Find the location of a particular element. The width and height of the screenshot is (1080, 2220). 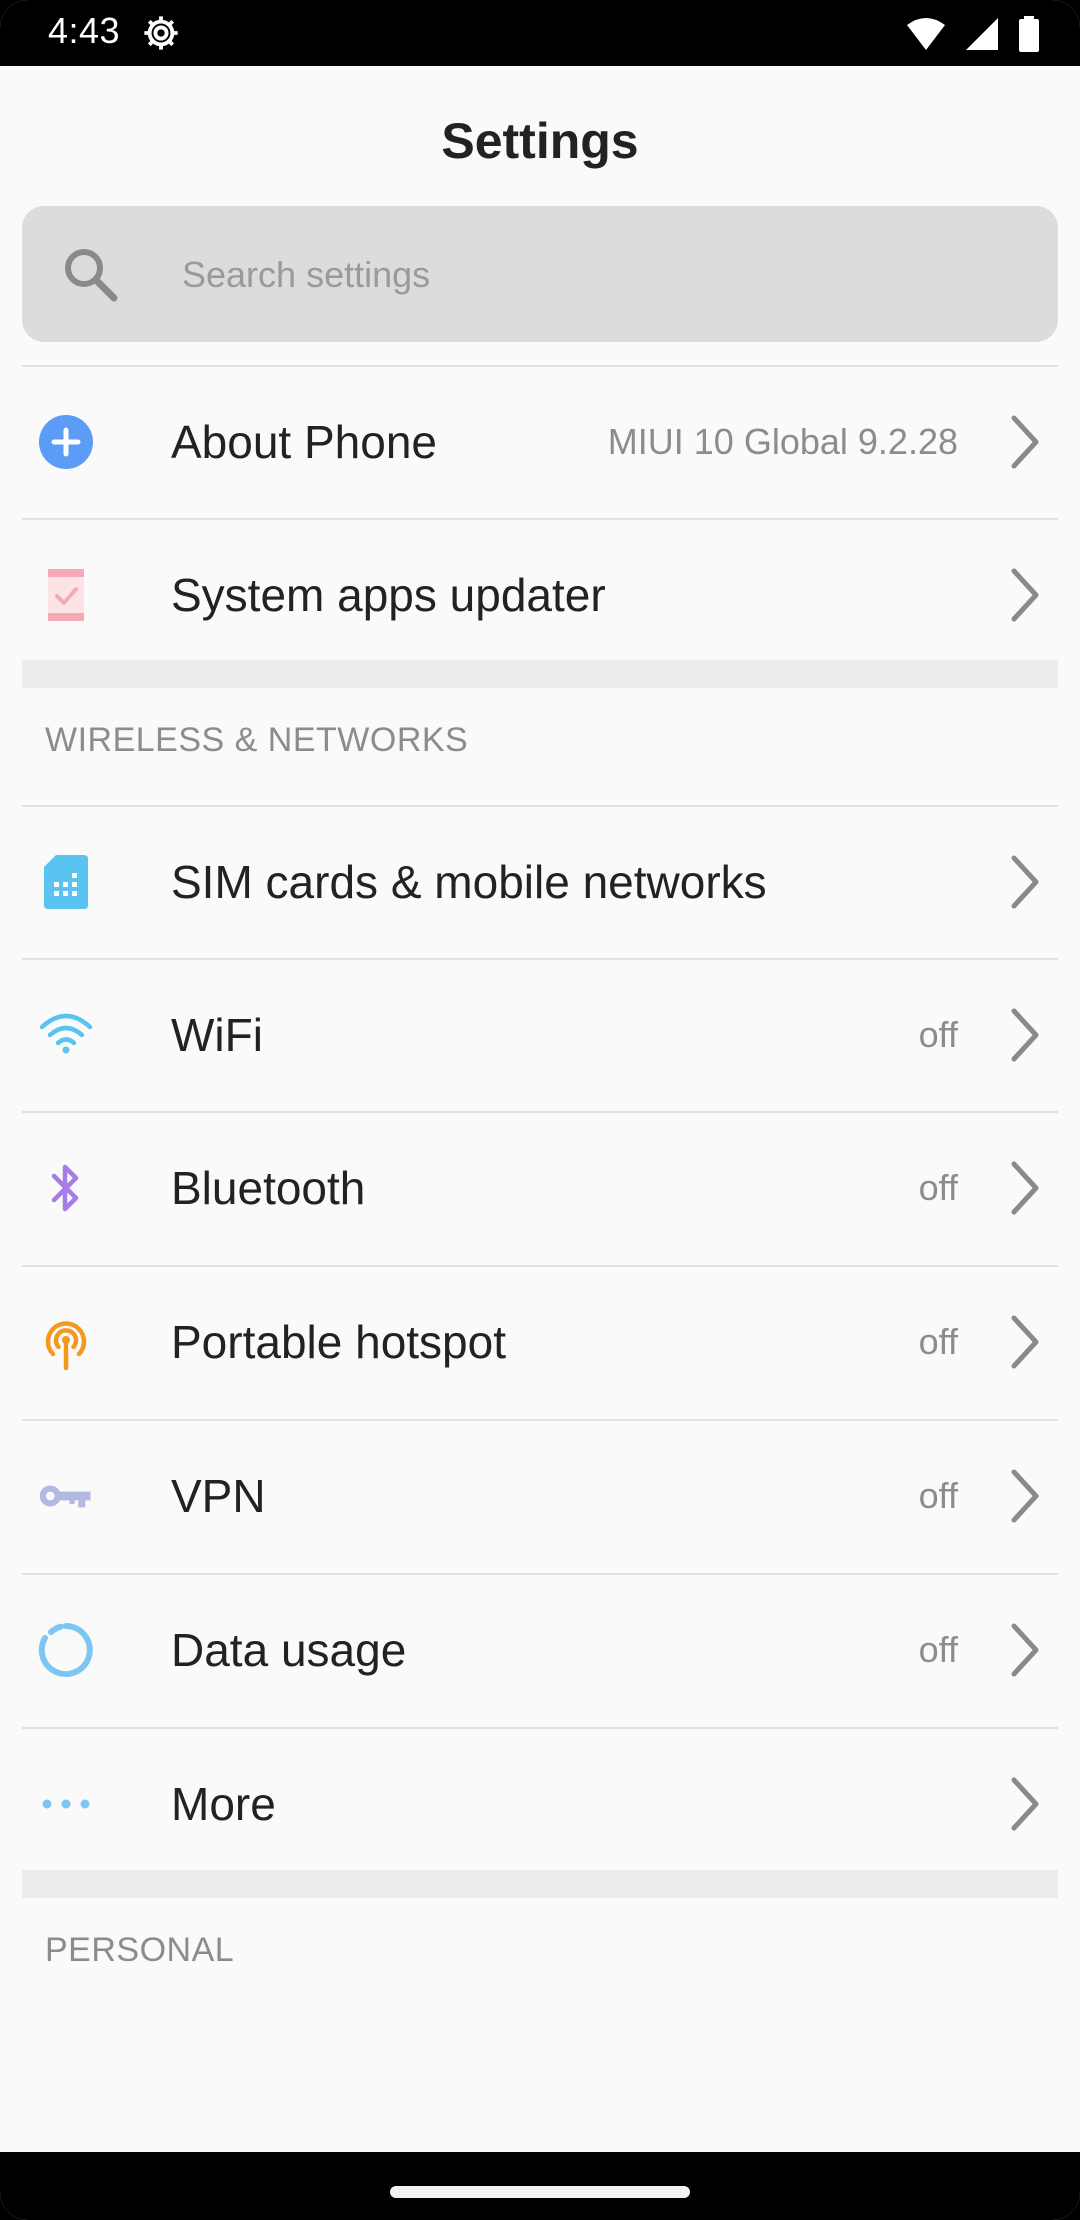

about-phone-version: MIUI 10 Global 9.2.28 is located at coordinates (782, 441).